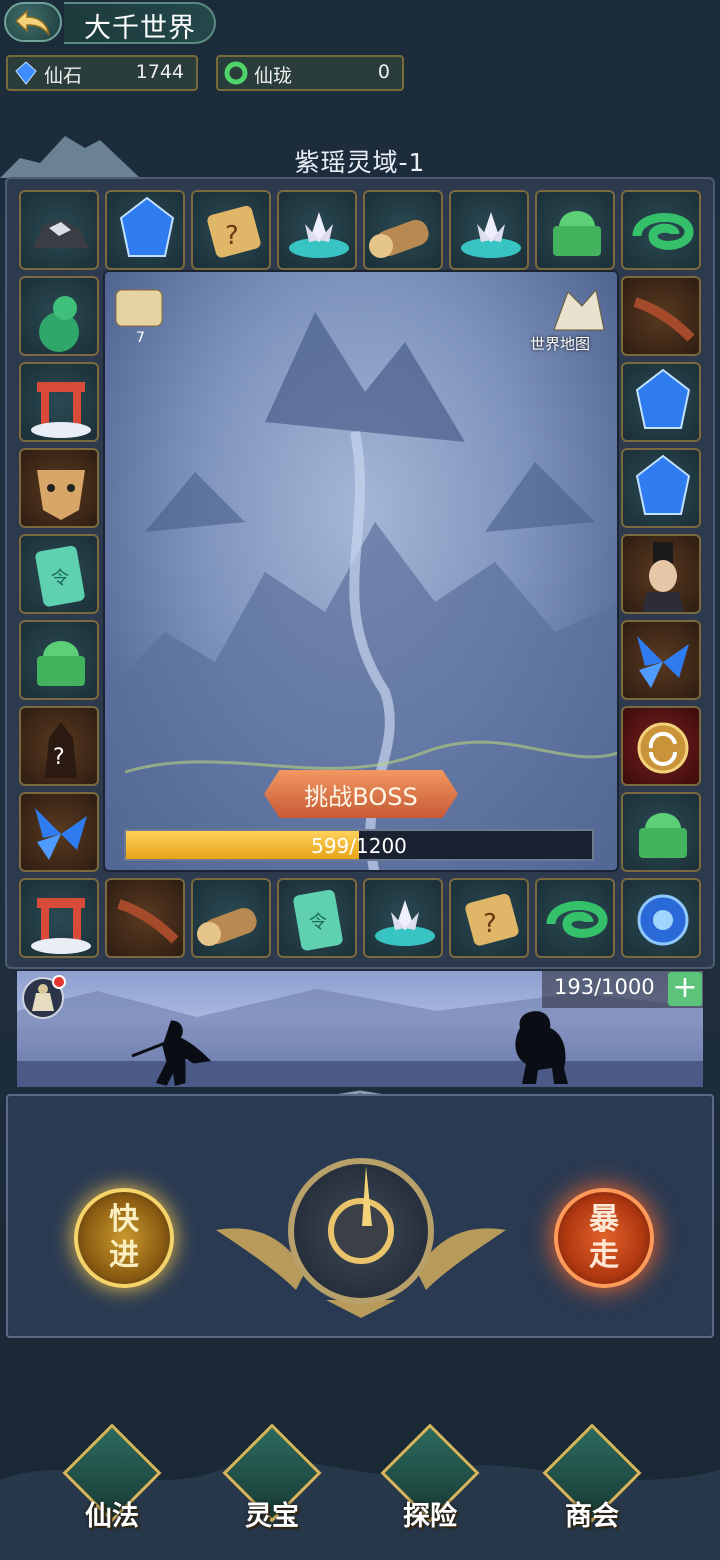  Describe the element at coordinates (59, 324) in the screenshot. I see `gourd-icon` at that location.